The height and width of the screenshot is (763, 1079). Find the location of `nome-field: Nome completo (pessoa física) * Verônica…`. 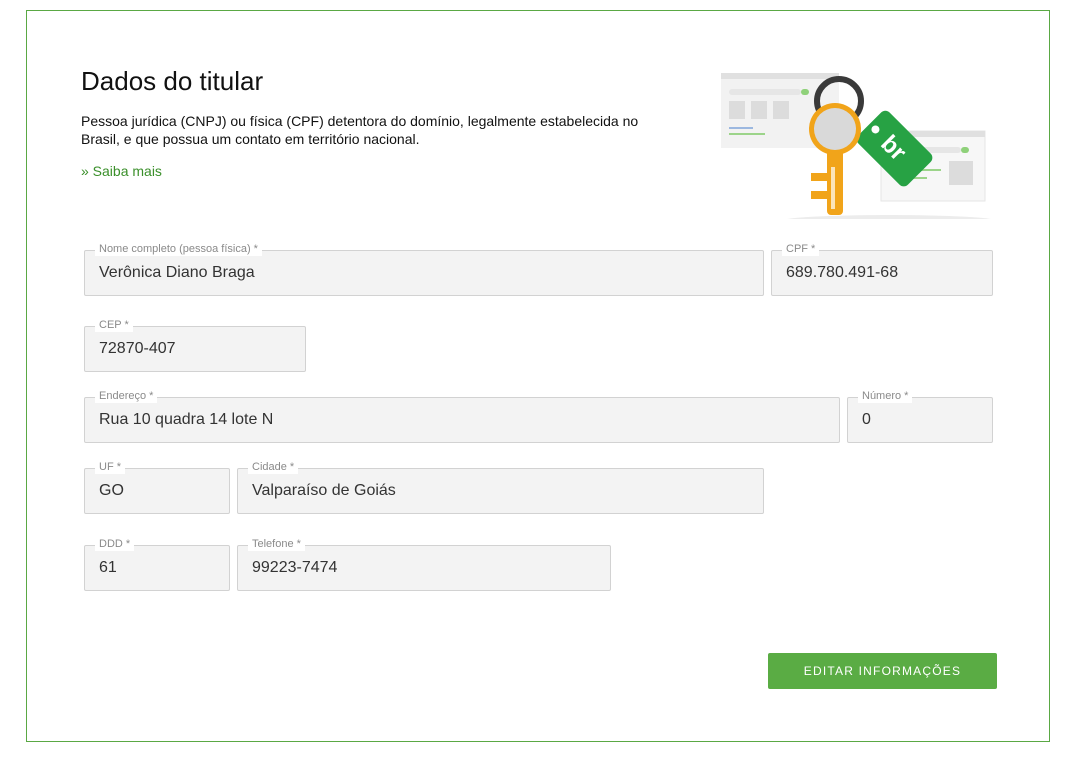

nome-field: Nome completo (pessoa física) * Verônica… is located at coordinates (424, 269).